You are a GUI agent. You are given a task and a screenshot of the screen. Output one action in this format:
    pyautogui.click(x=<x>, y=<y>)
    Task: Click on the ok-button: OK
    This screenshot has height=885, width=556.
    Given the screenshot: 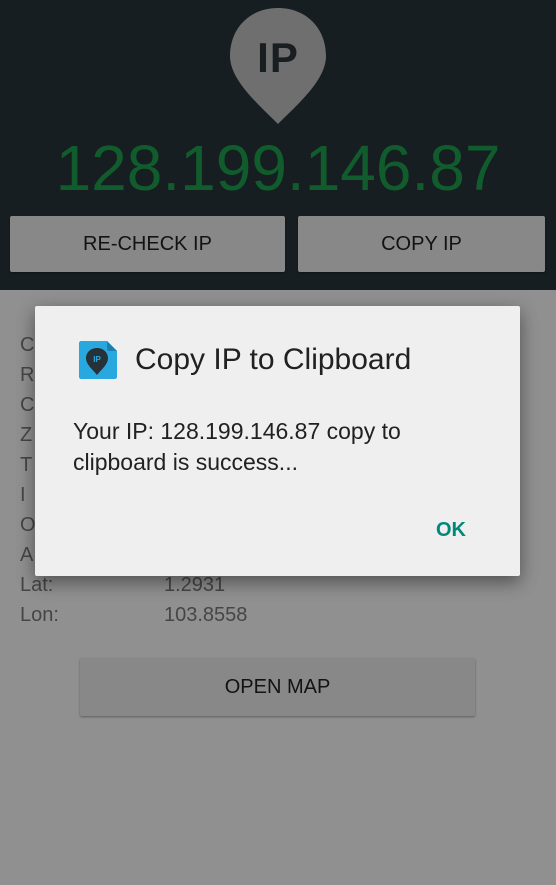 What is the action you would take?
    pyautogui.click(x=451, y=530)
    